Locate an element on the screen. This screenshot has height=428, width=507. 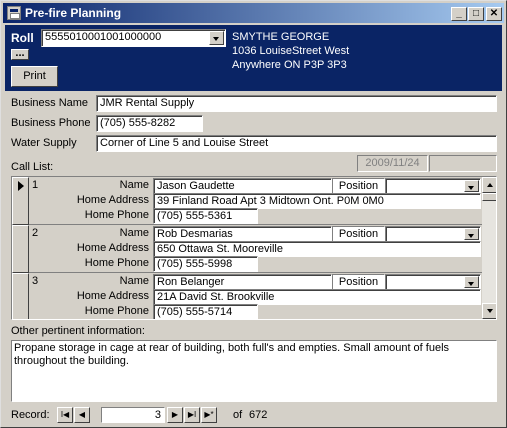
home-address-field: 21A David St. Brookville is located at coordinates (317, 297).